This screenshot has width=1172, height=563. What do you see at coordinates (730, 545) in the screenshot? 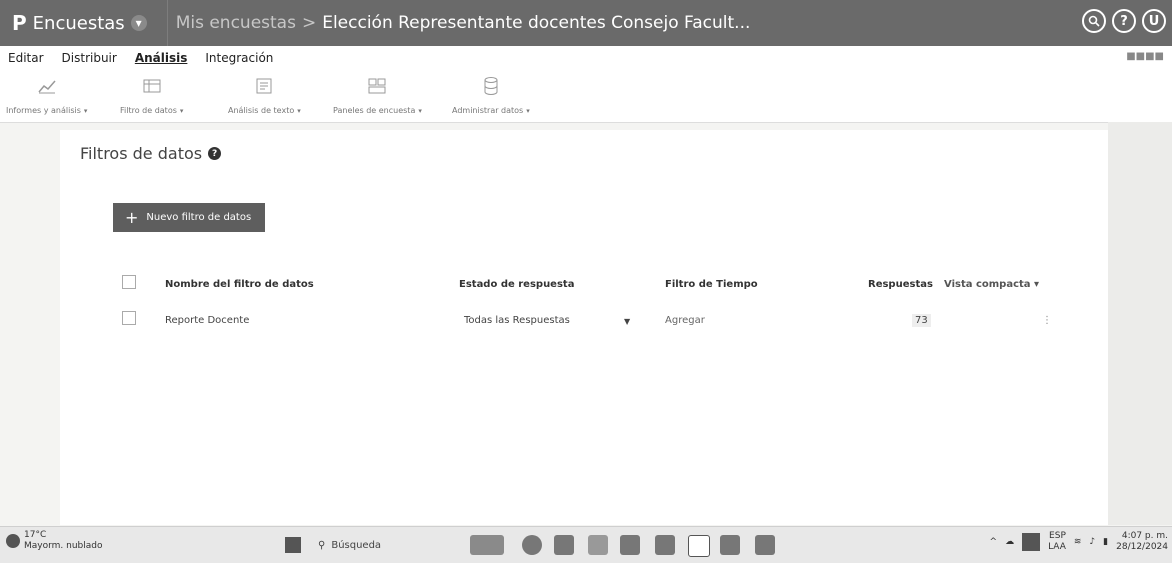
I see `teams-icon` at bounding box center [730, 545].